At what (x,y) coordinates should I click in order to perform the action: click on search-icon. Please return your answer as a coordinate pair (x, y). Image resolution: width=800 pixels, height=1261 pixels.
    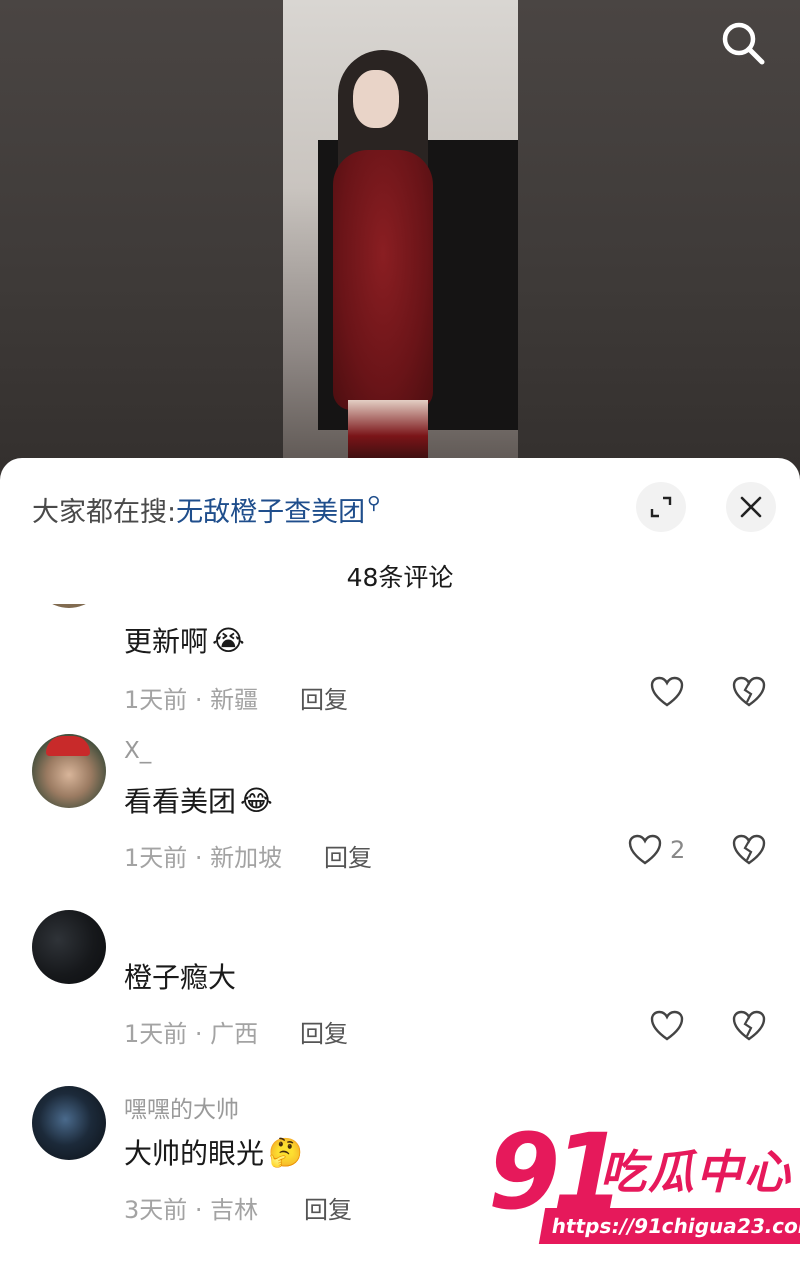
    Looking at the image, I should click on (743, 43).